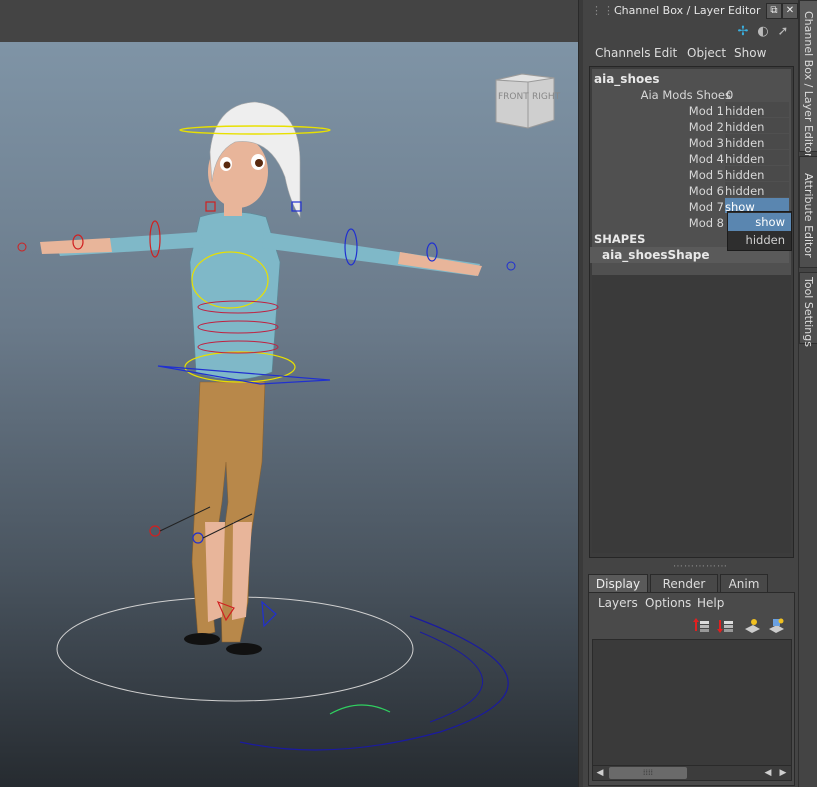 The image size is (817, 787). I want to click on right-hand-pole, so click(511, 266).